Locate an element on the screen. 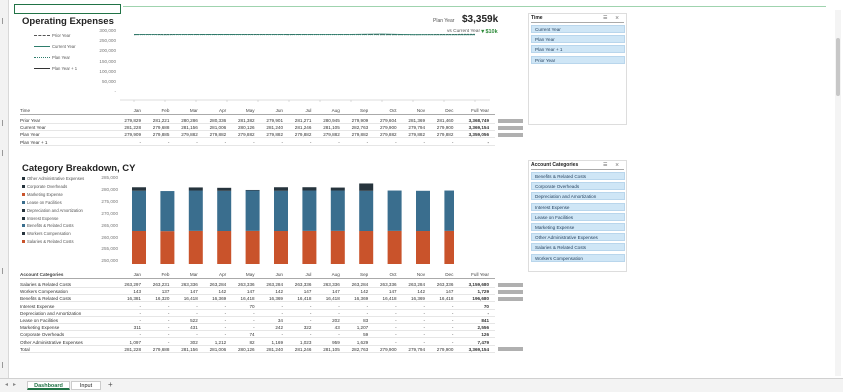 This screenshot has width=843, height=392. prev-sheet-icon: ◂ is located at coordinates (6, 384).